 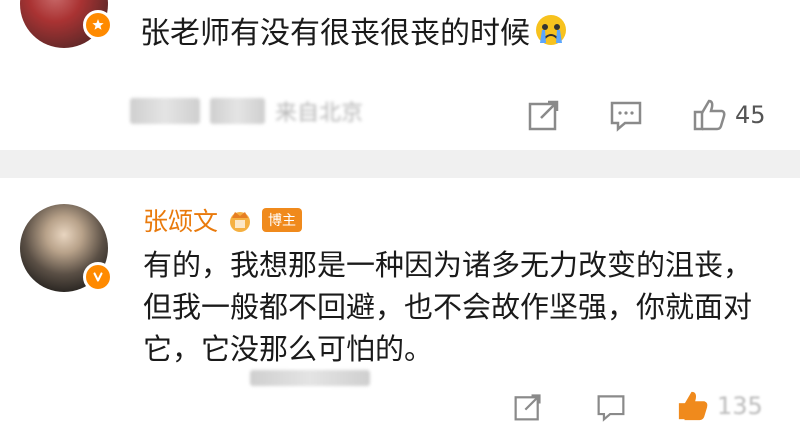 What do you see at coordinates (223, 220) in the screenshot?
I see `author-row: 张颂文 博主` at bounding box center [223, 220].